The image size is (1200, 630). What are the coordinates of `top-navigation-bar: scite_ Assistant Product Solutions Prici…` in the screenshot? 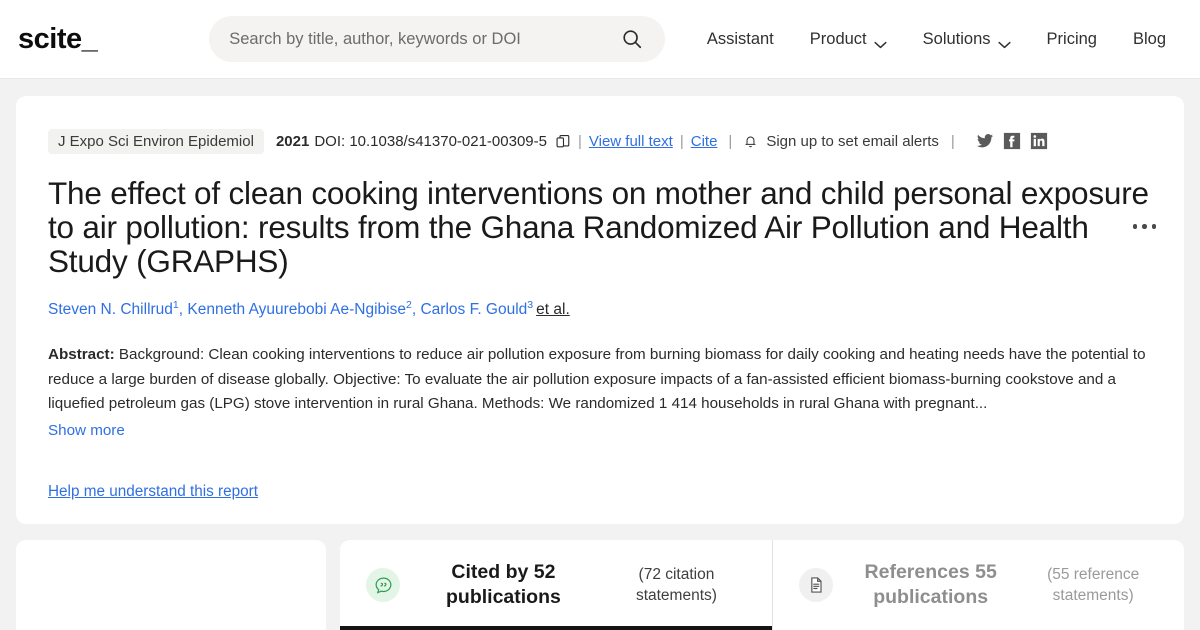 It's located at (600, 39).